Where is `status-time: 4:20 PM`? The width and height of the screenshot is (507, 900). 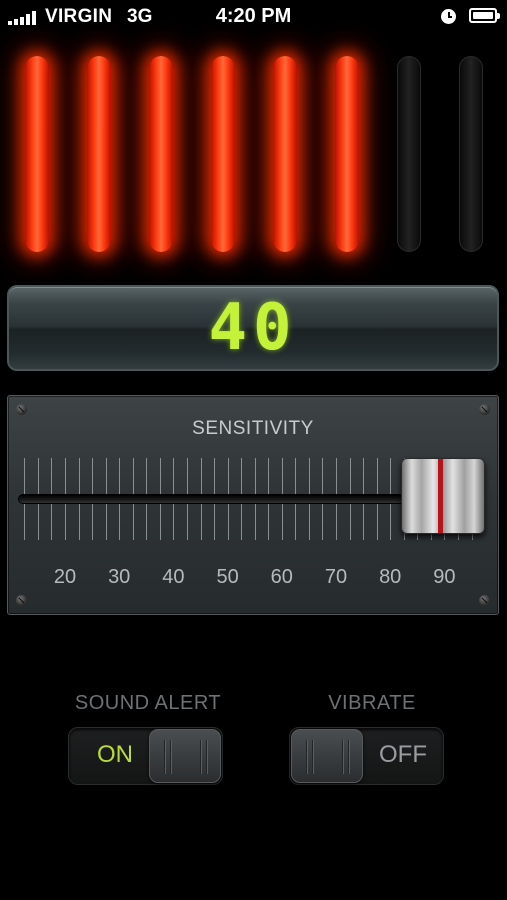 status-time: 4:20 PM is located at coordinates (253, 16).